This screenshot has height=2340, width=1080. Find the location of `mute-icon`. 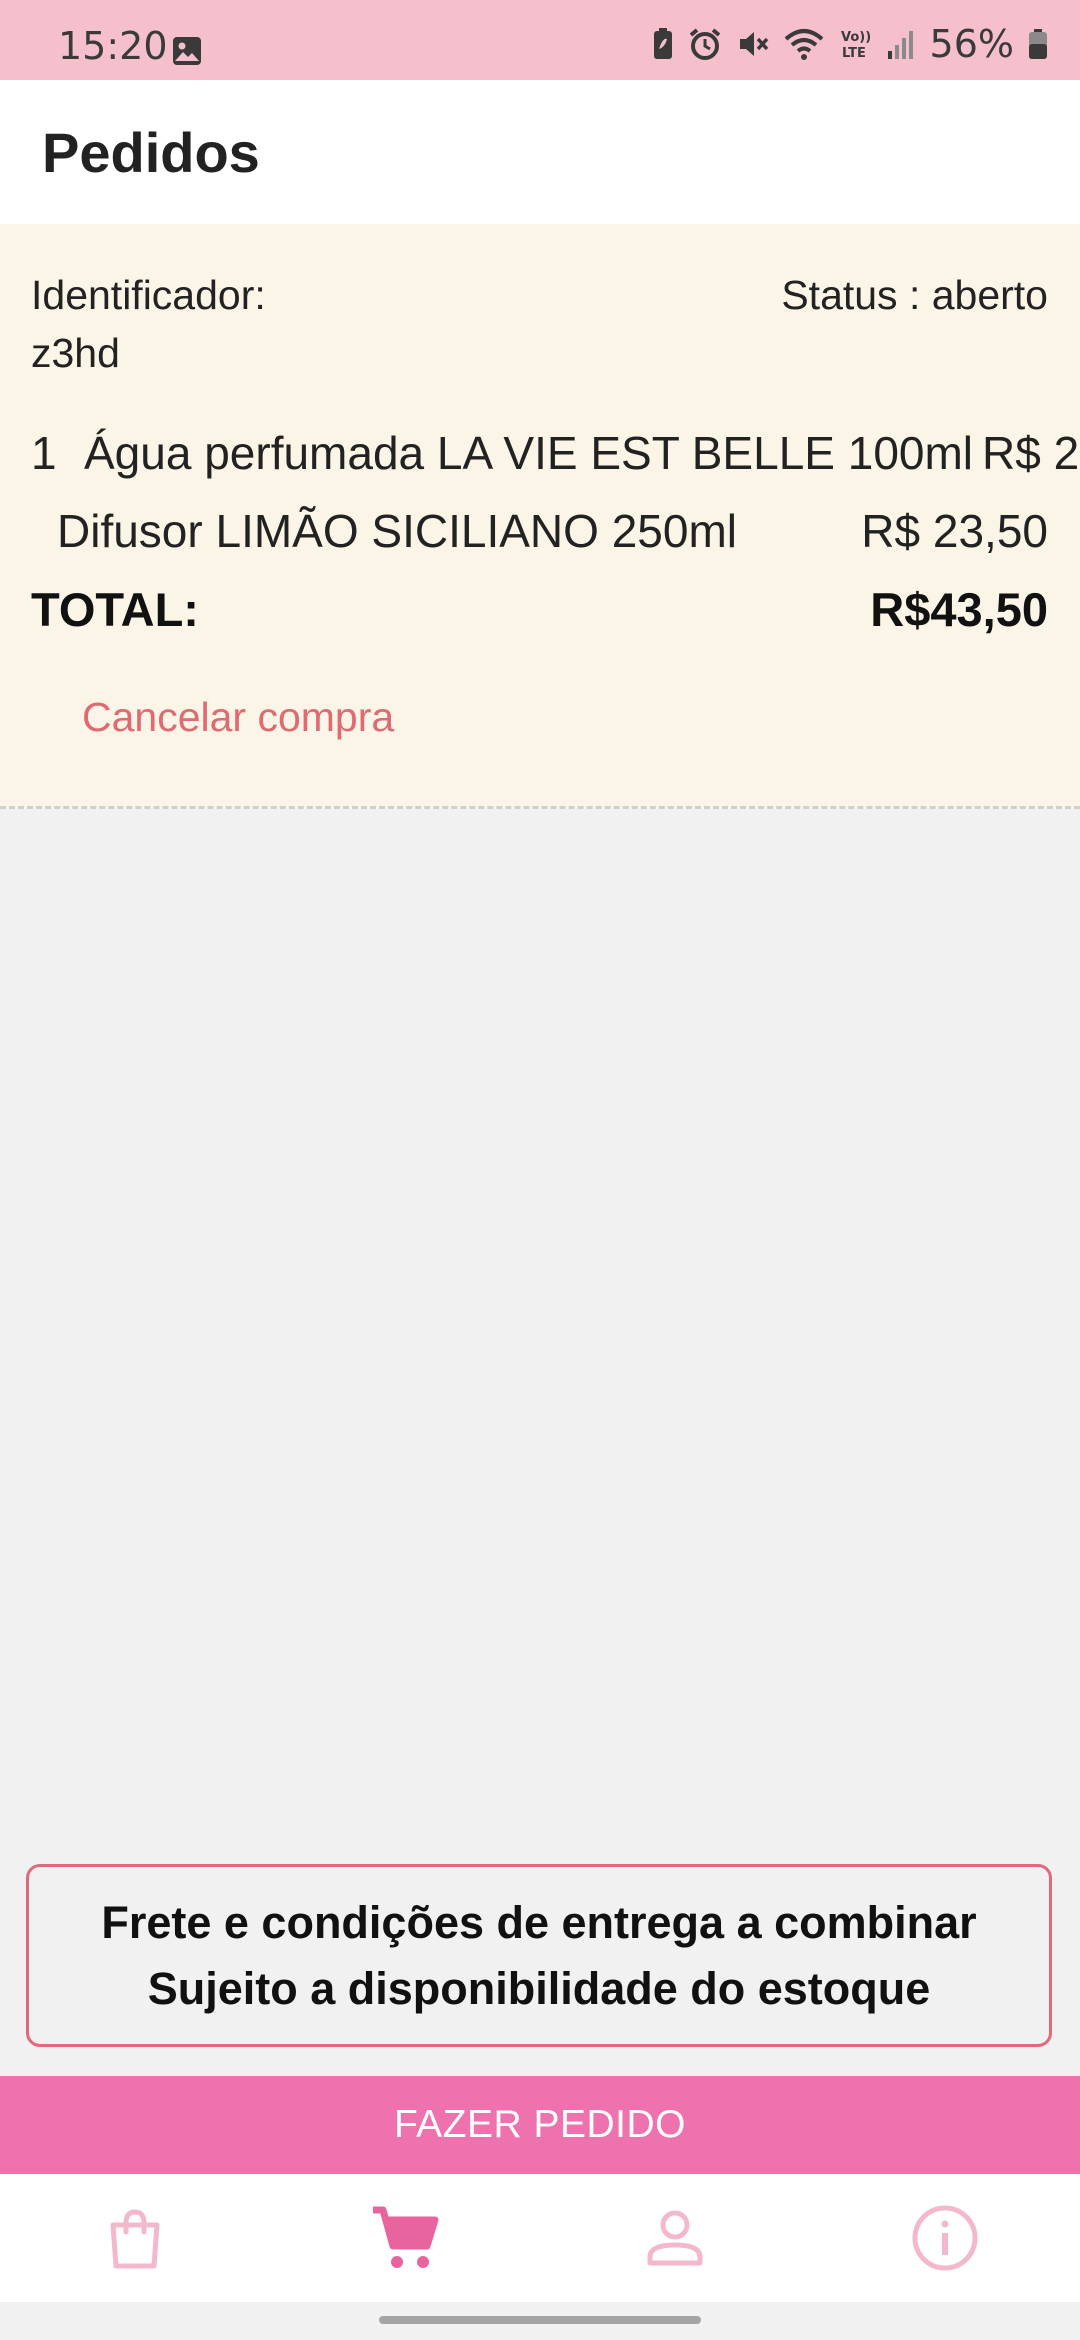

mute-icon is located at coordinates (753, 44).